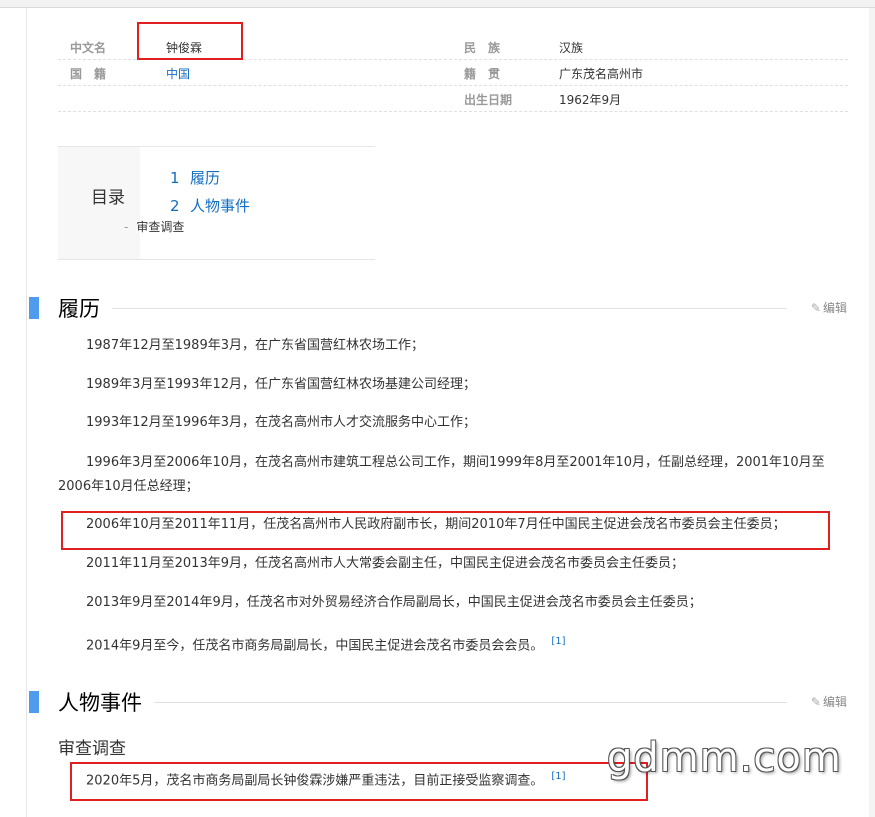  Describe the element at coordinates (558, 641) in the screenshot. I see `reference-link: [1]` at that location.